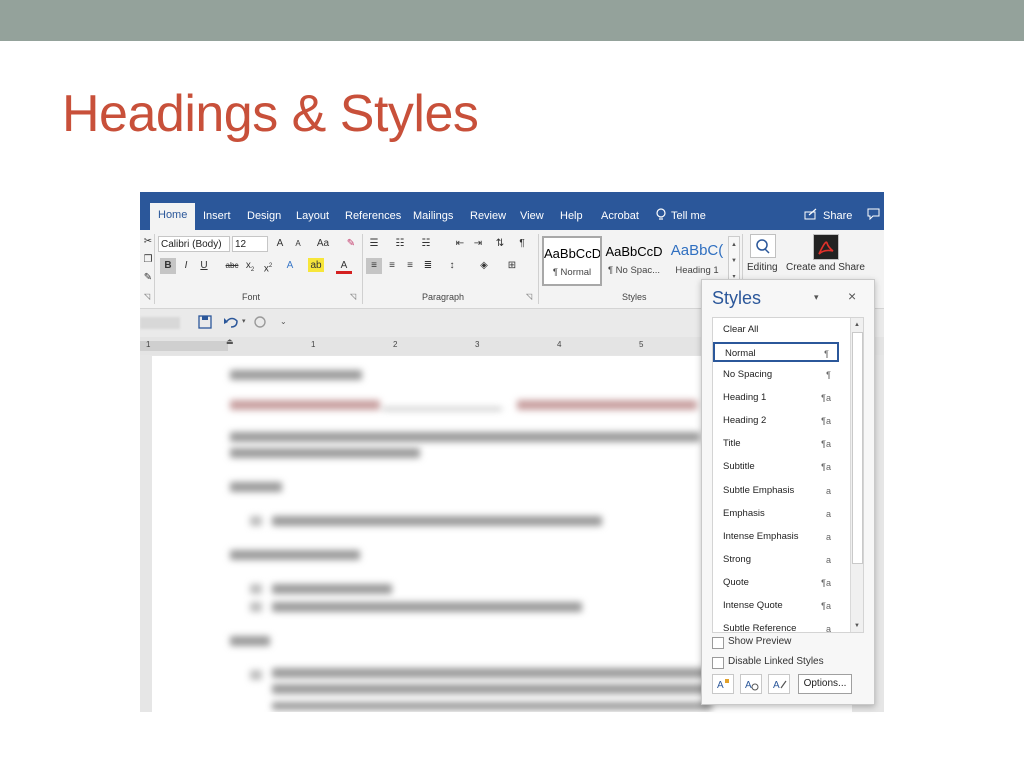 Image resolution: width=1024 pixels, height=768 pixels. Describe the element at coordinates (312, 218) in the screenshot. I see `tab-layout: Layout` at that location.